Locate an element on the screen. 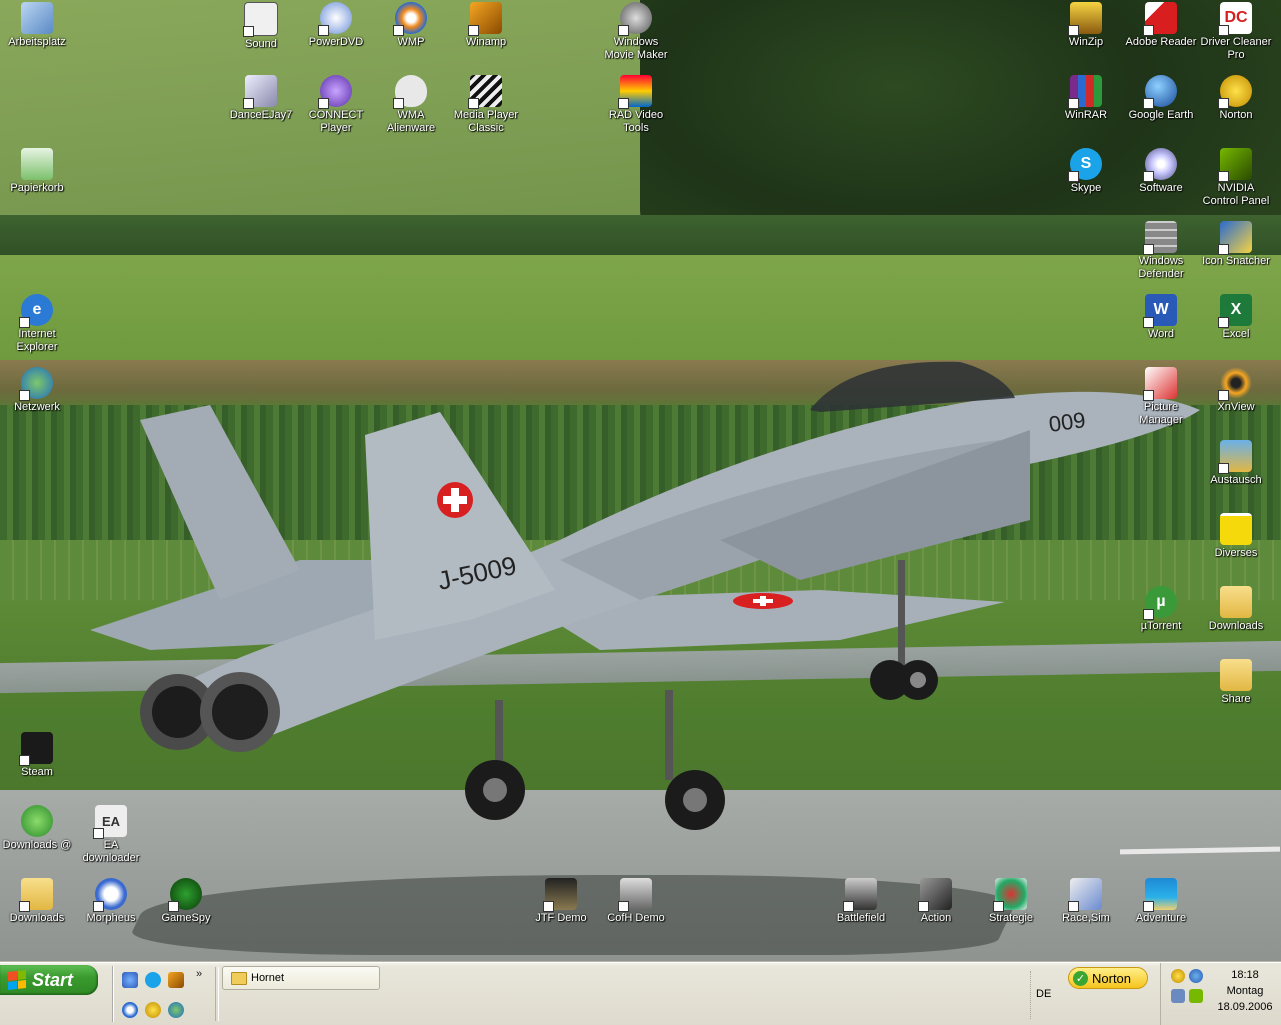 The width and height of the screenshot is (1281, 1025). chevron-more-icon: » is located at coordinates (199, 974).